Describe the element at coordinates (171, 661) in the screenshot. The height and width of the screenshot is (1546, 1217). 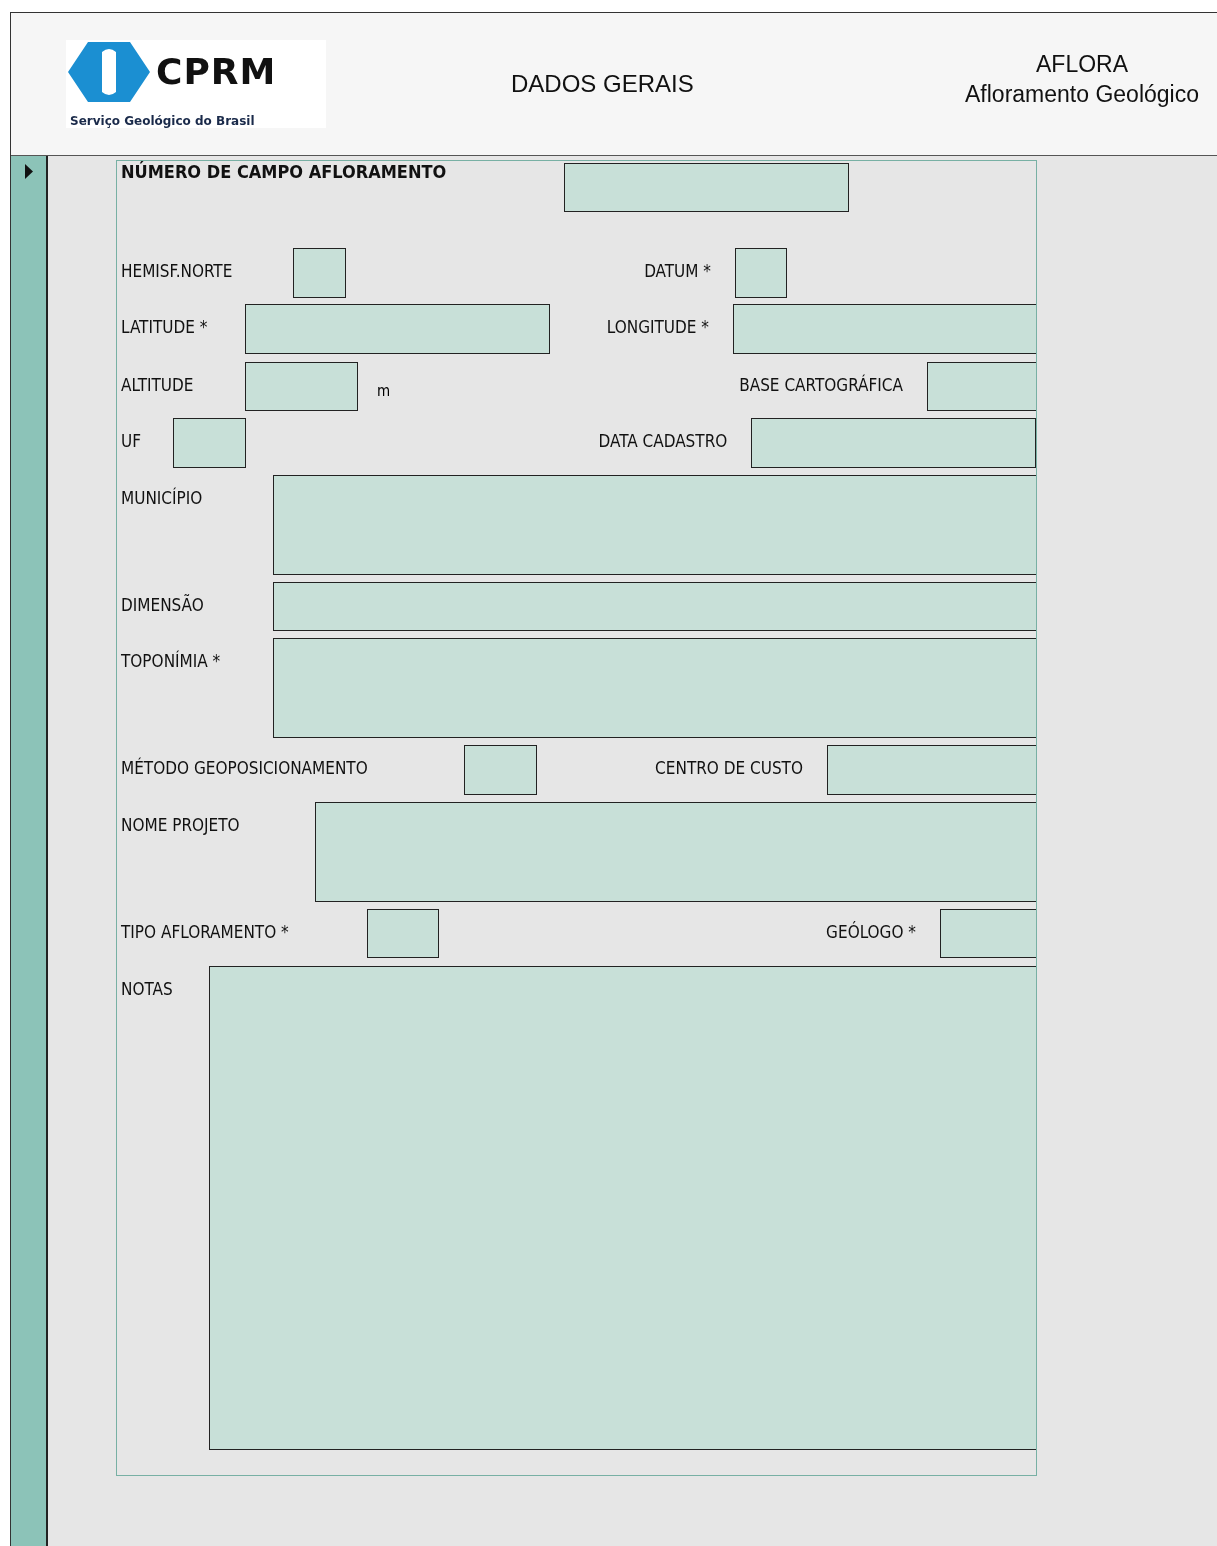
I see `field-label: TOPONÍMIA *` at that location.